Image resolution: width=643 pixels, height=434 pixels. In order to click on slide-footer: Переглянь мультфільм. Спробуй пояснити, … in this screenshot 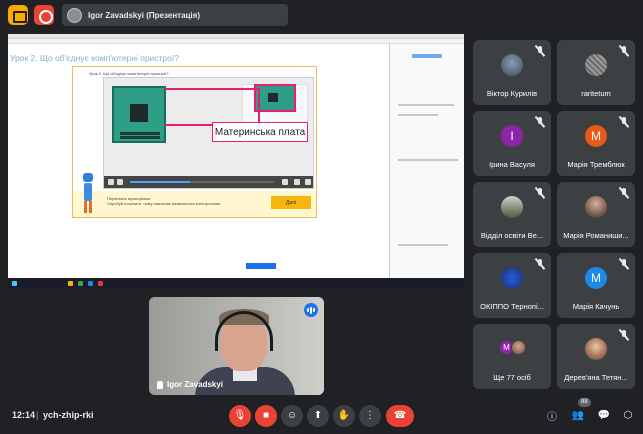, I will do `click(194, 195)`.